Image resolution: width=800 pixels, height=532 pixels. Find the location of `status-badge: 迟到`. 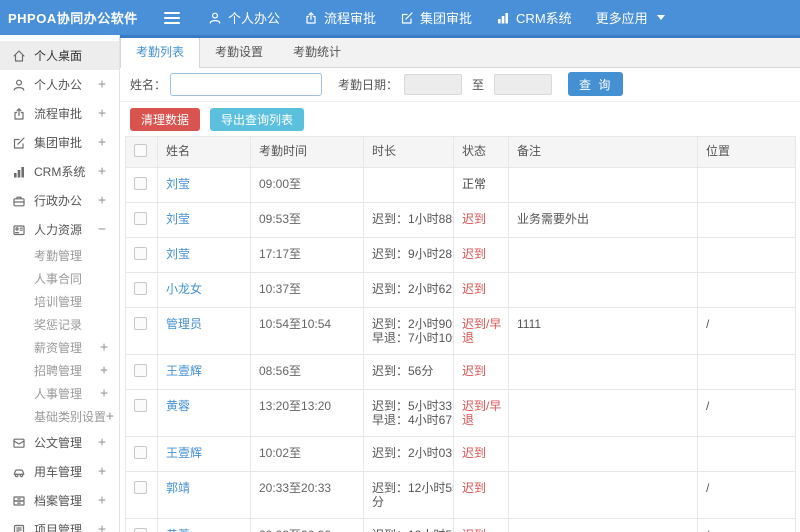

status-badge: 迟到 is located at coordinates (474, 530).